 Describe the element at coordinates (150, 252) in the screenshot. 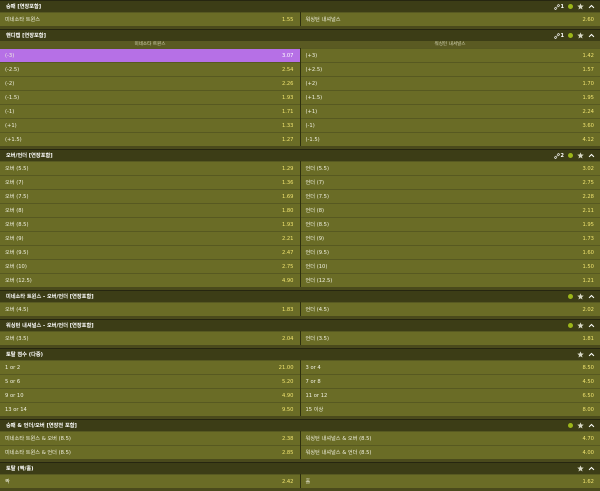

I see `odds-button: 오버 (9.5)2.47` at that location.